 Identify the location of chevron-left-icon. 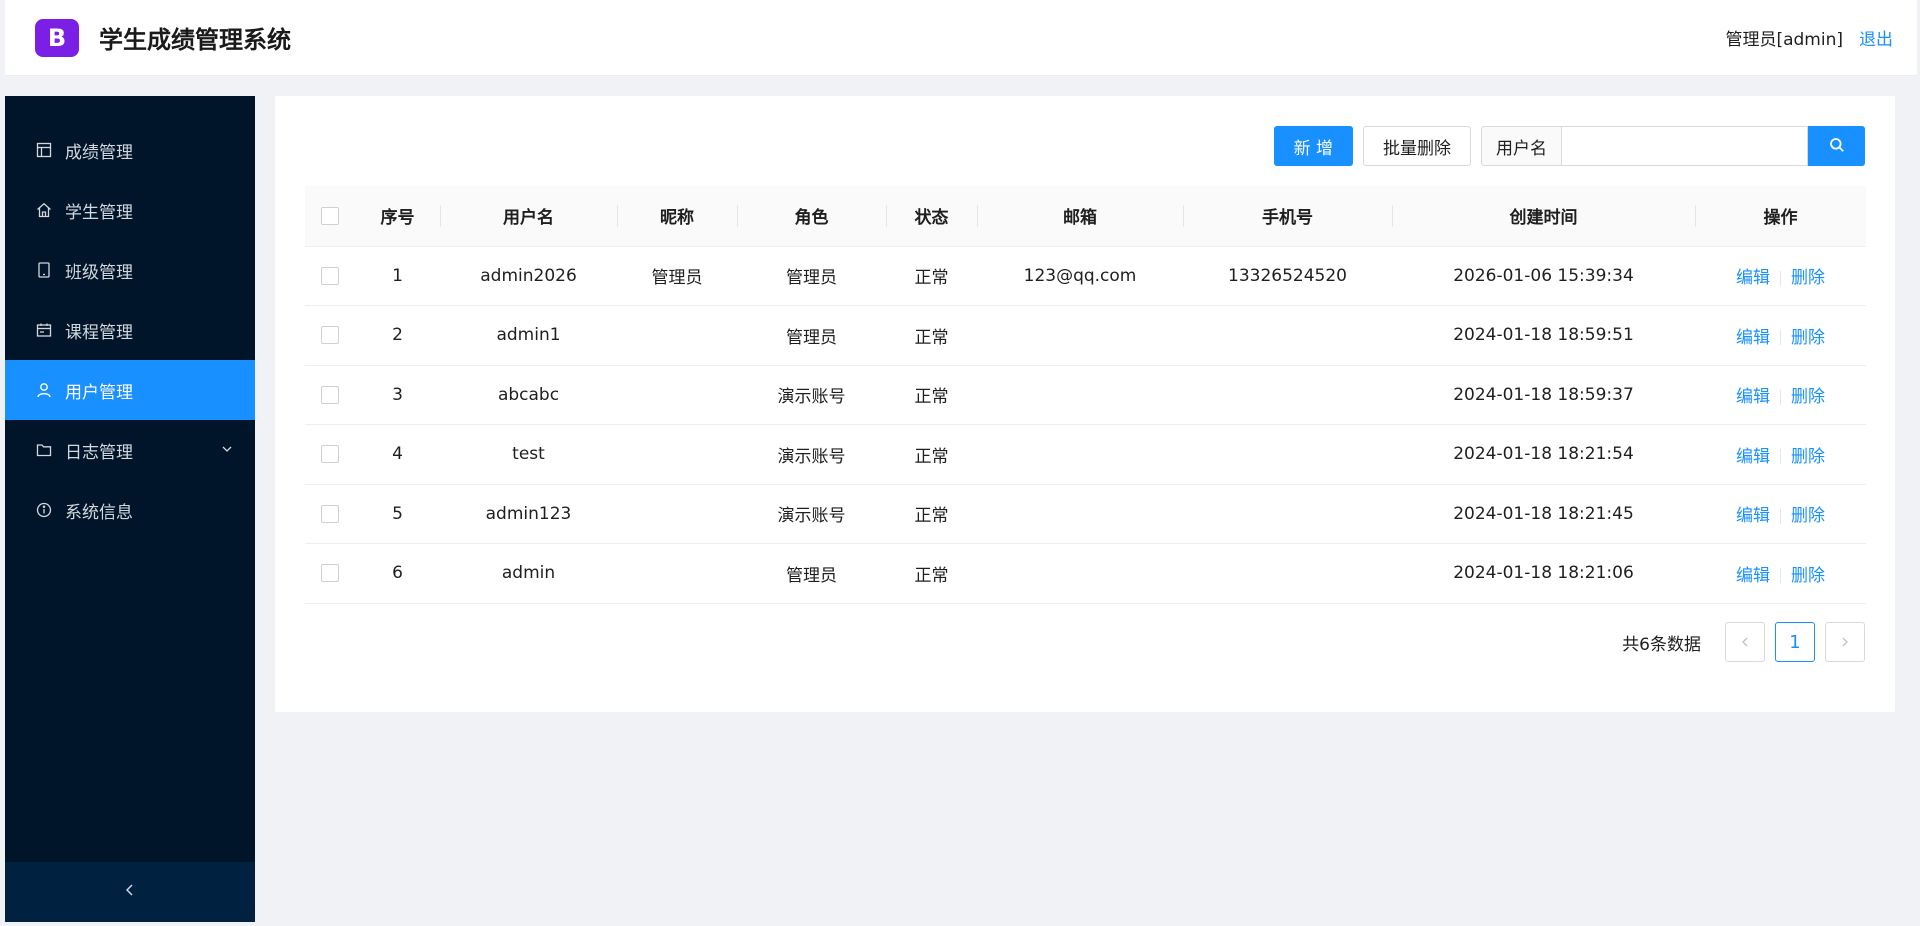
(1745, 642).